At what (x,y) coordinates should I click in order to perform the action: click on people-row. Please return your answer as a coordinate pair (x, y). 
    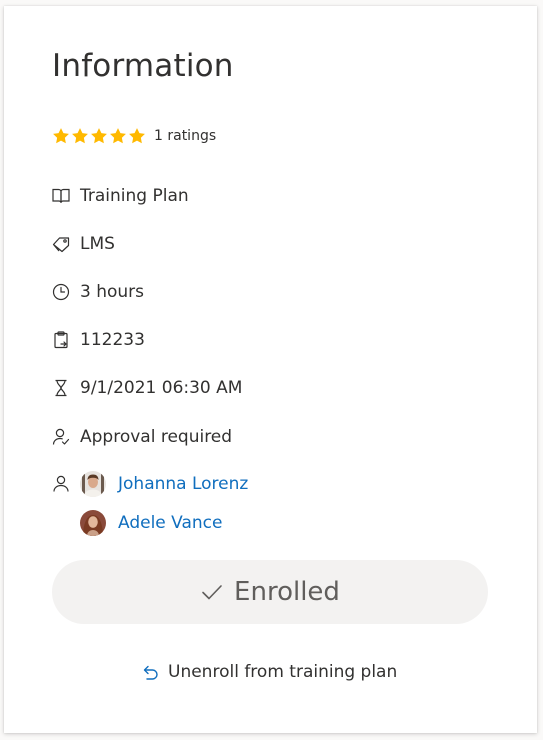
    Looking at the image, I should click on (61, 484).